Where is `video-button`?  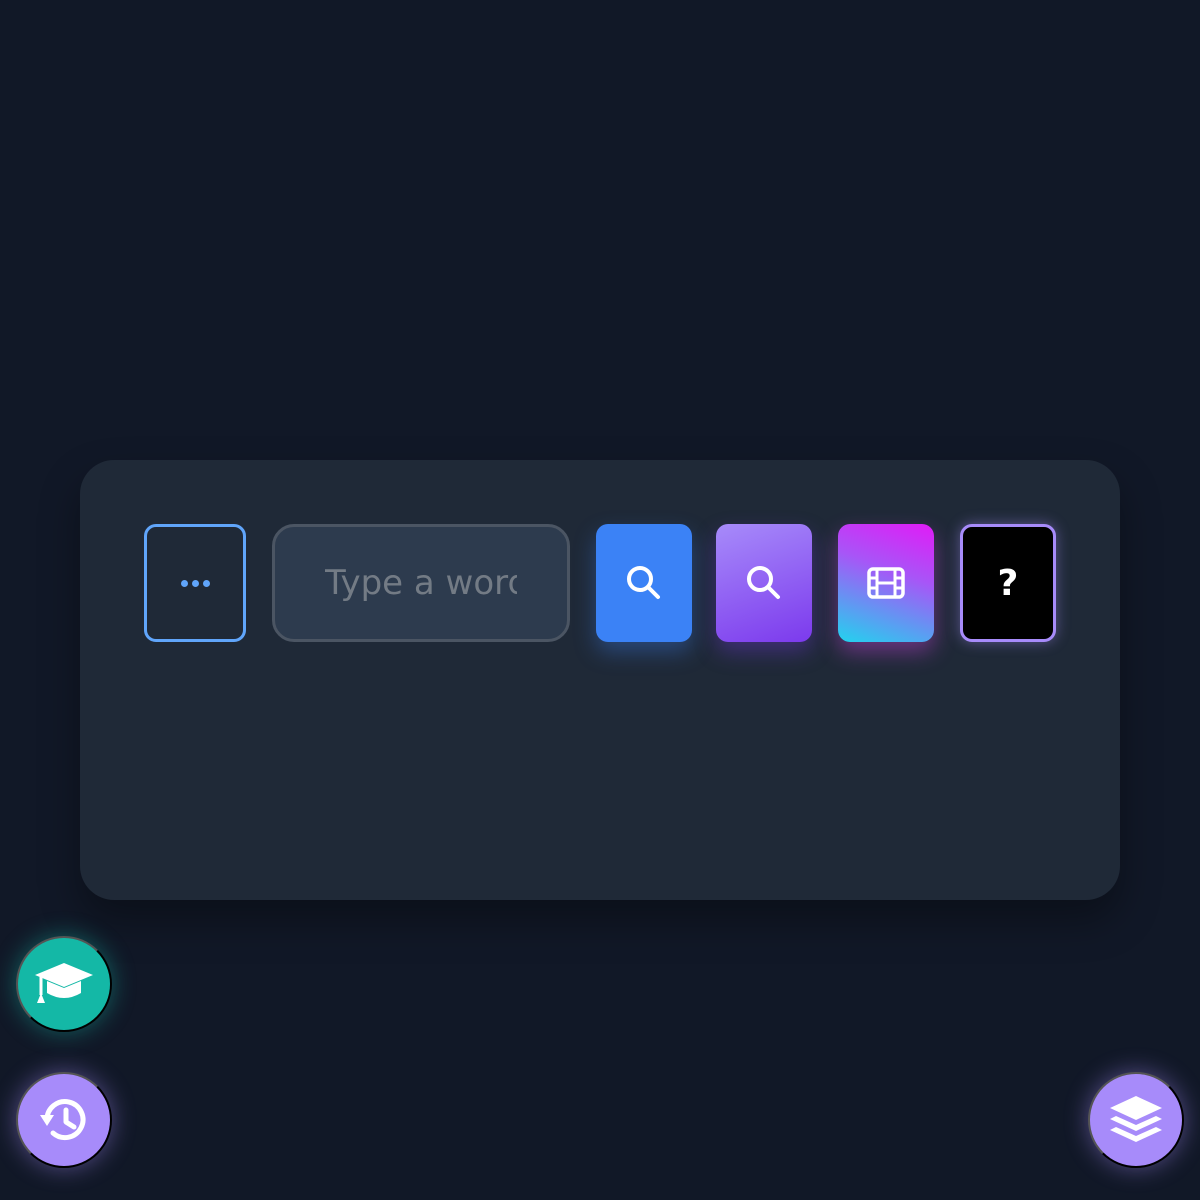
video-button is located at coordinates (886, 583).